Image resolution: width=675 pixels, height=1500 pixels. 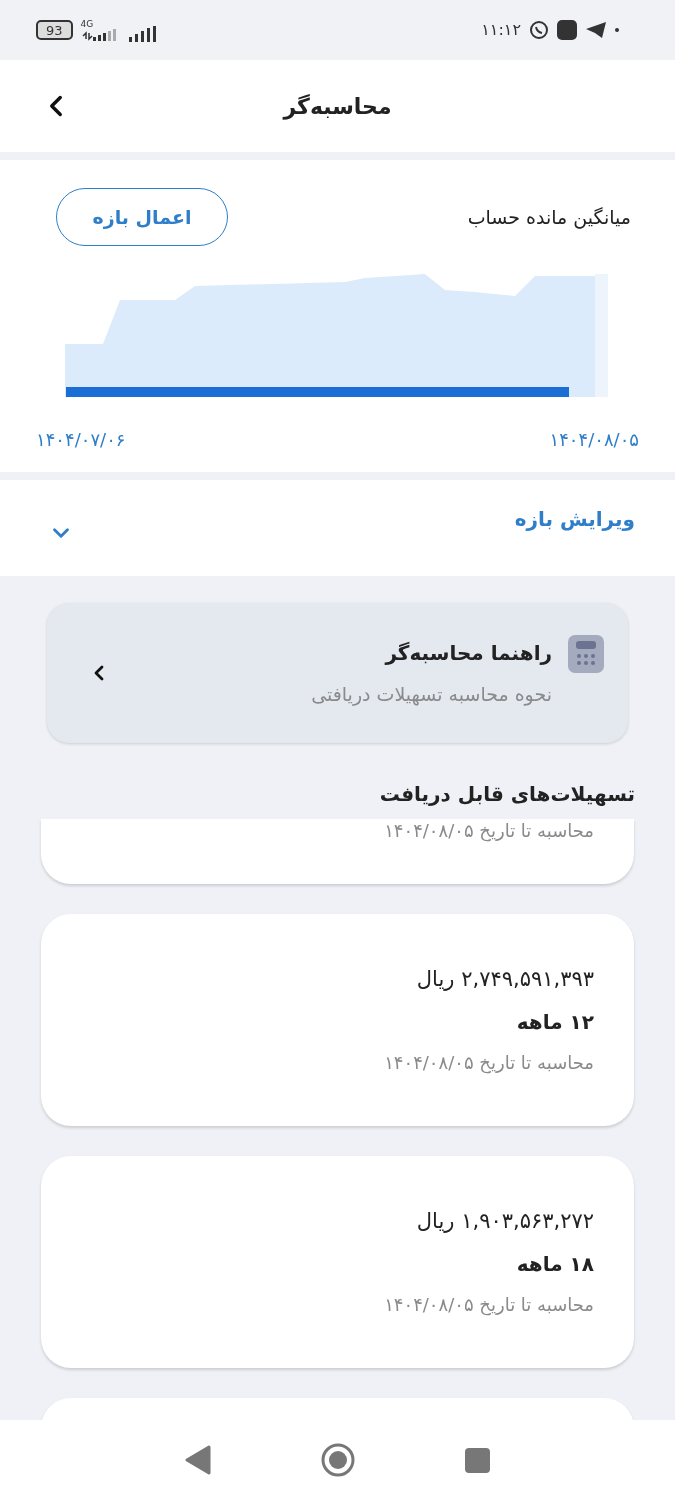 I want to click on calculator-icon, so click(x=586, y=654).